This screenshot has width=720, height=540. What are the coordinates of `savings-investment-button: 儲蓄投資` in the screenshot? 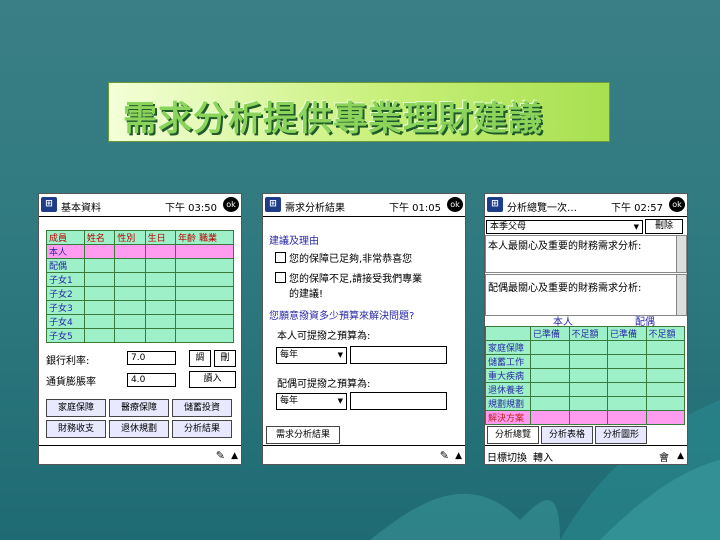 It's located at (202, 408).